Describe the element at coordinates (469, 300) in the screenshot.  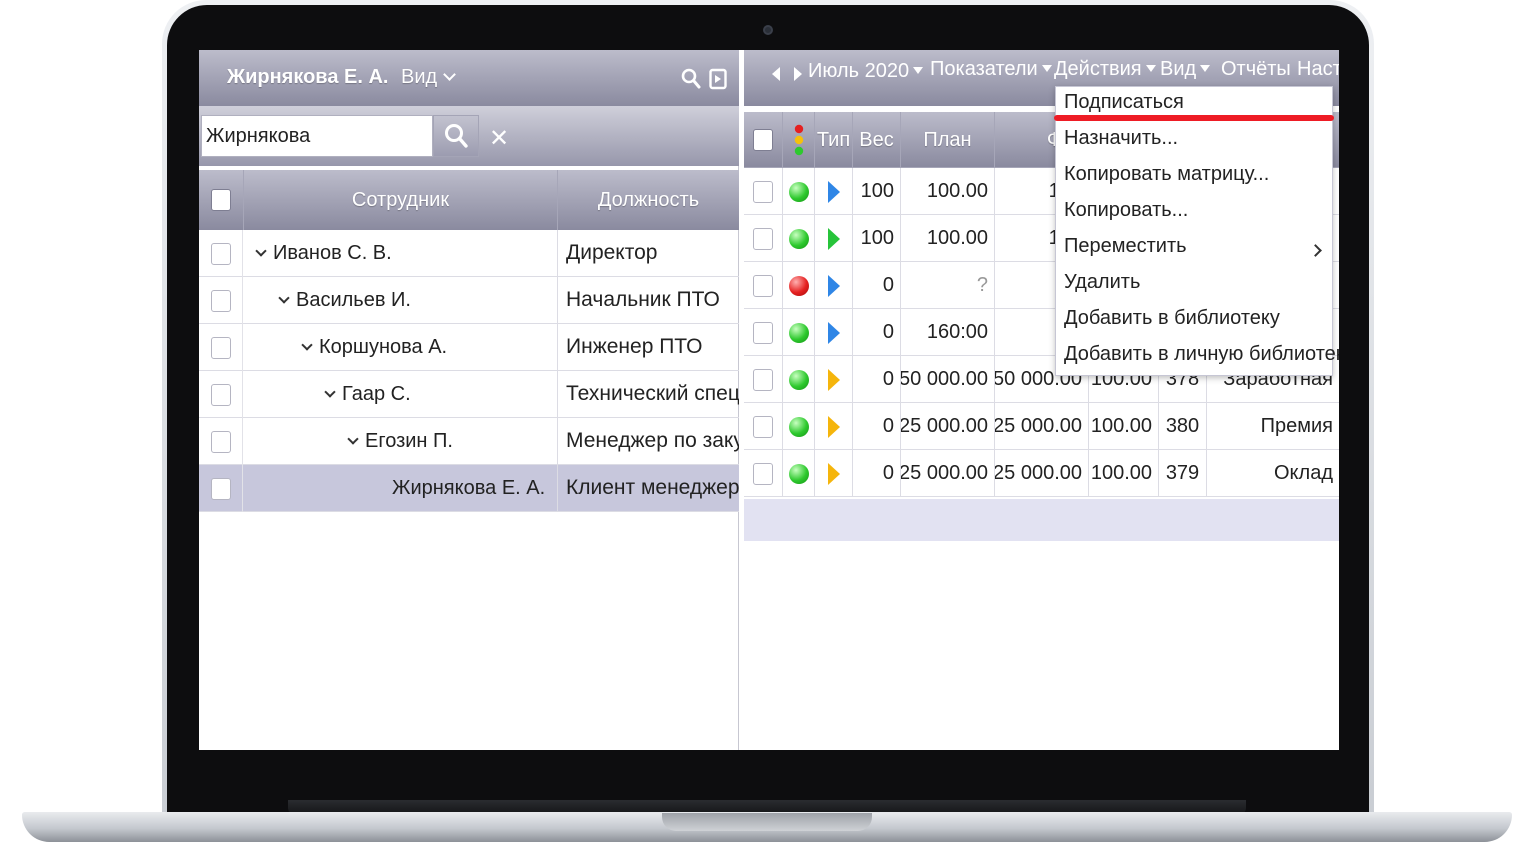
I see `employee-row: Васильев И. Начальник ПТО` at that location.